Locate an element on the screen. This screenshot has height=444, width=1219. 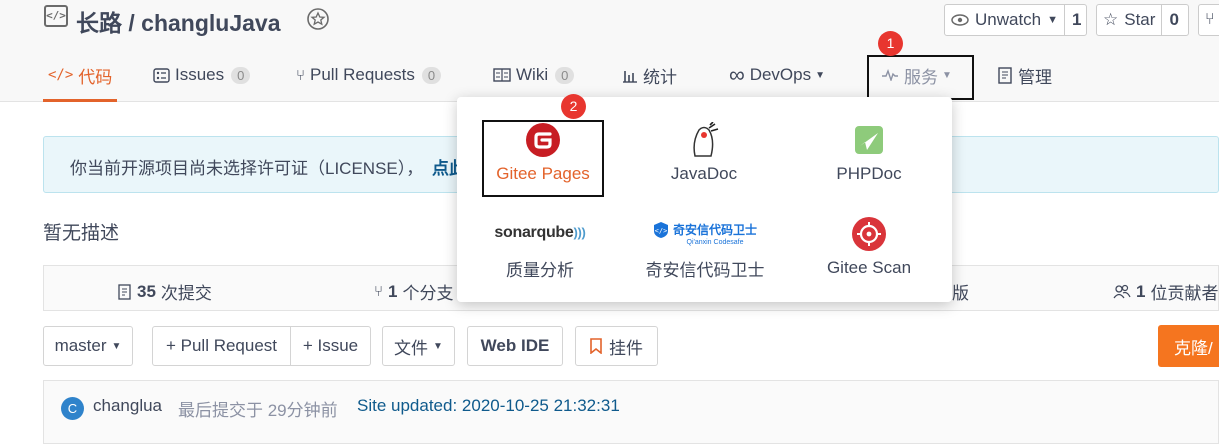
stats-icon is located at coordinates (630, 76).